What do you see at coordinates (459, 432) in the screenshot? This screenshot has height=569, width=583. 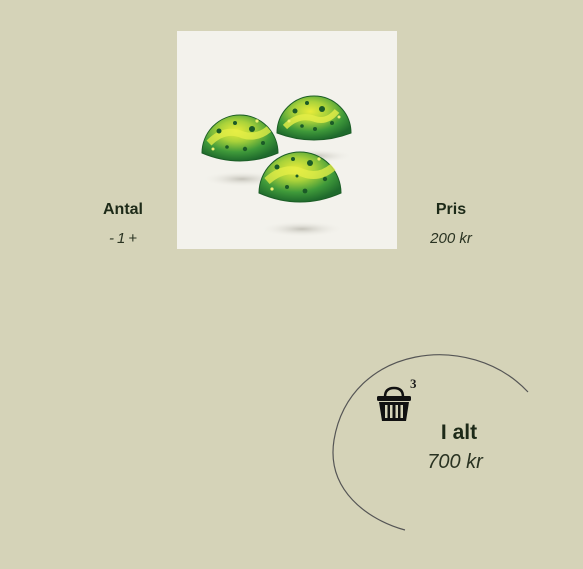 I see `total-label: I alt` at bounding box center [459, 432].